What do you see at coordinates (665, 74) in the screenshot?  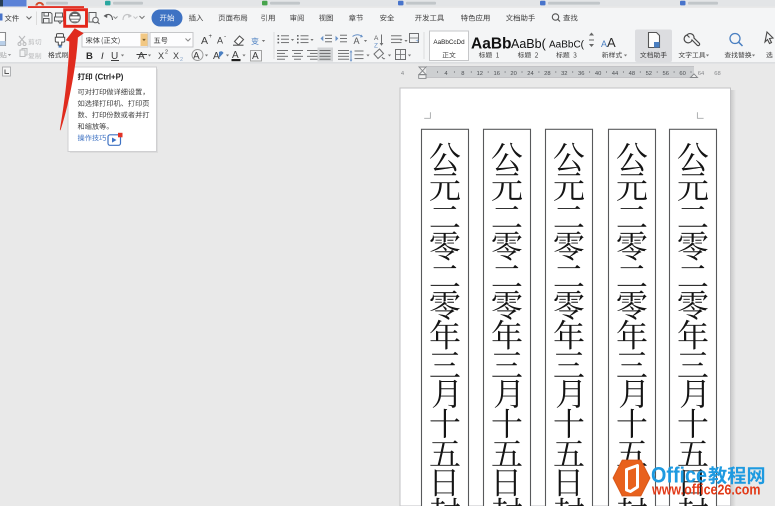 I see `svg-text: 56` at bounding box center [665, 74].